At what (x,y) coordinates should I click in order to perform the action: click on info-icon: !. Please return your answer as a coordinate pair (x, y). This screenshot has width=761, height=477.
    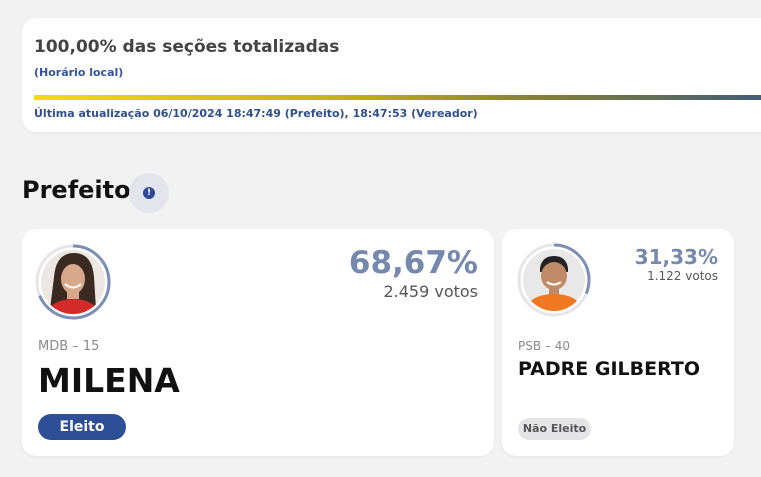
    Looking at the image, I should click on (149, 193).